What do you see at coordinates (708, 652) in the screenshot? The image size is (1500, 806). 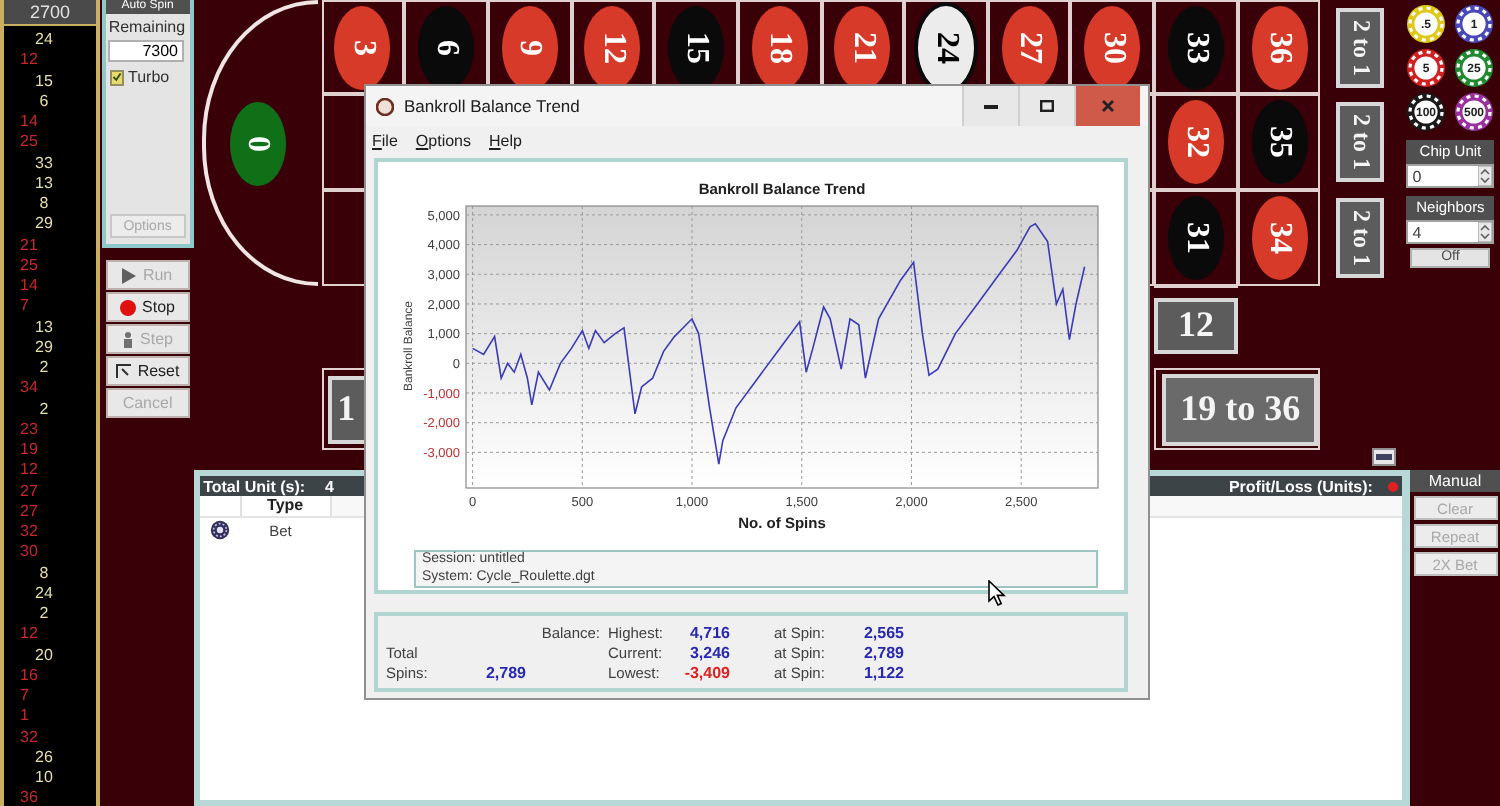 I see `stat-value: 3,246` at bounding box center [708, 652].